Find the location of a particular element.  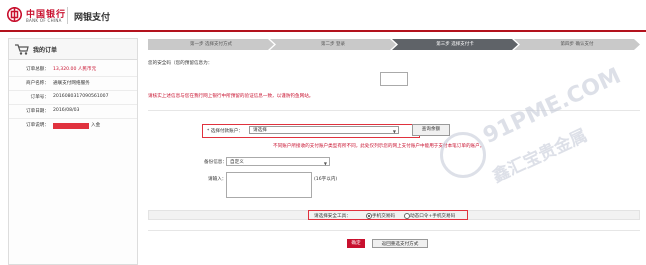

order-row-merchant: 商户名称： 通联支付网络服务 is located at coordinates (73, 84).